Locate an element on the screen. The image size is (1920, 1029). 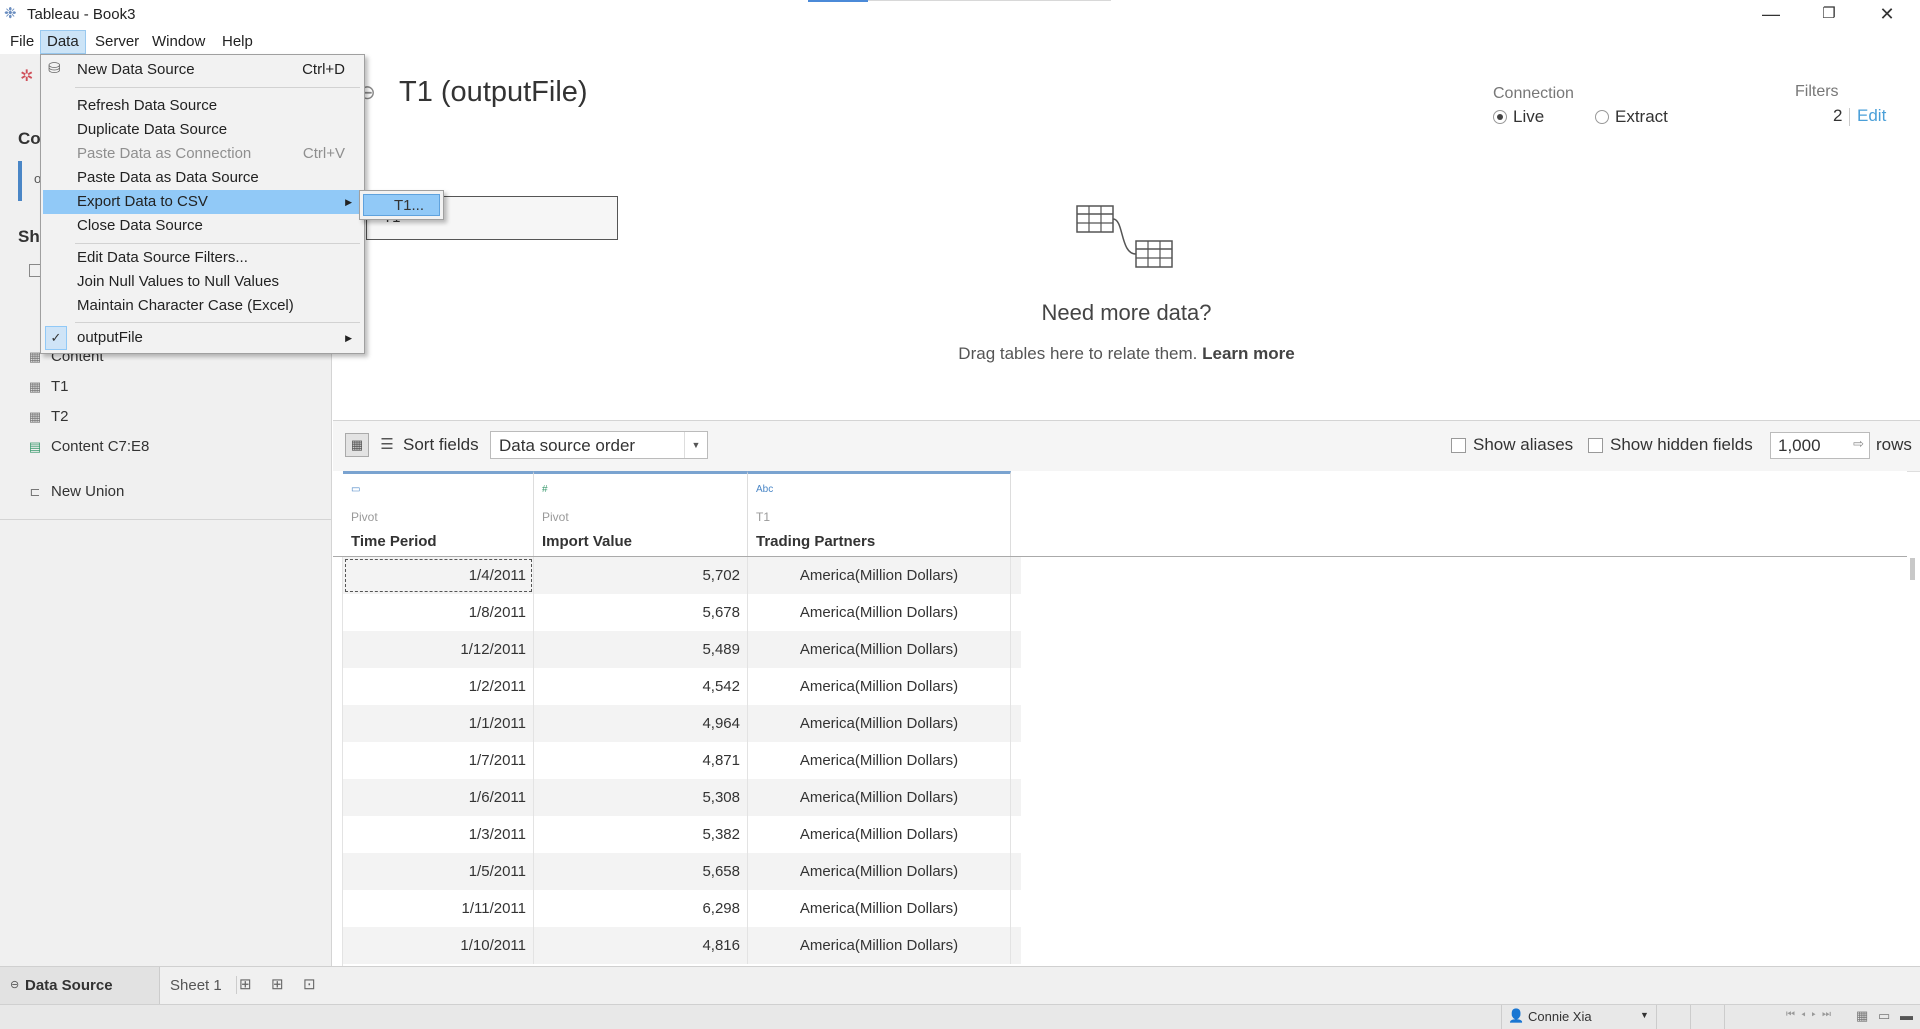
show-aliases-checkbox: Show aliases is located at coordinates (1512, 445).